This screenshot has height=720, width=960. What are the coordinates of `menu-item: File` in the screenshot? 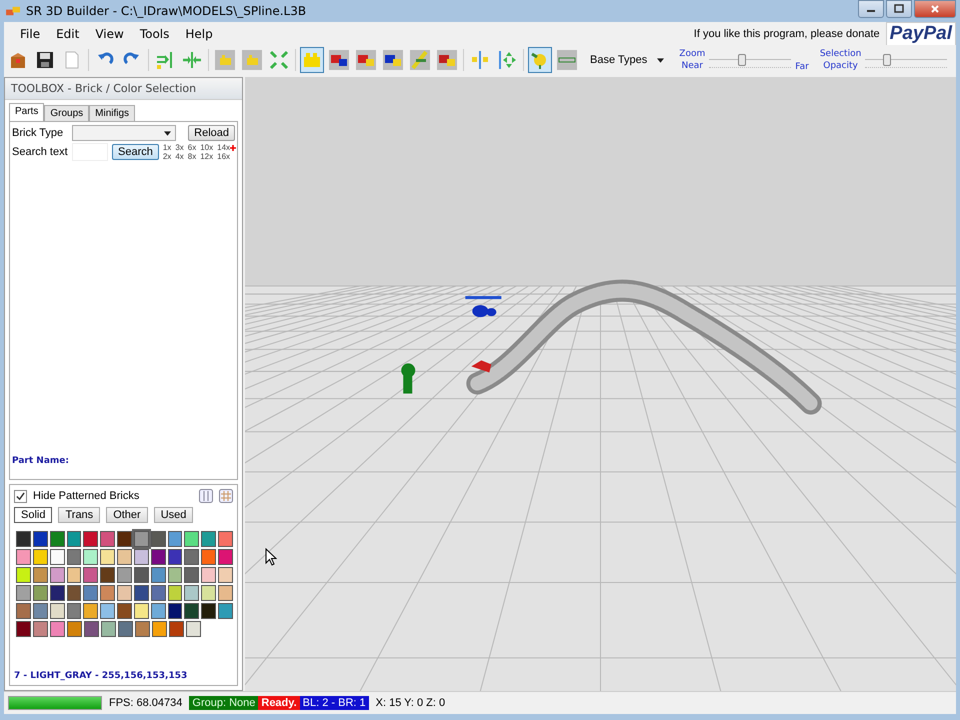 It's located at (30, 33).